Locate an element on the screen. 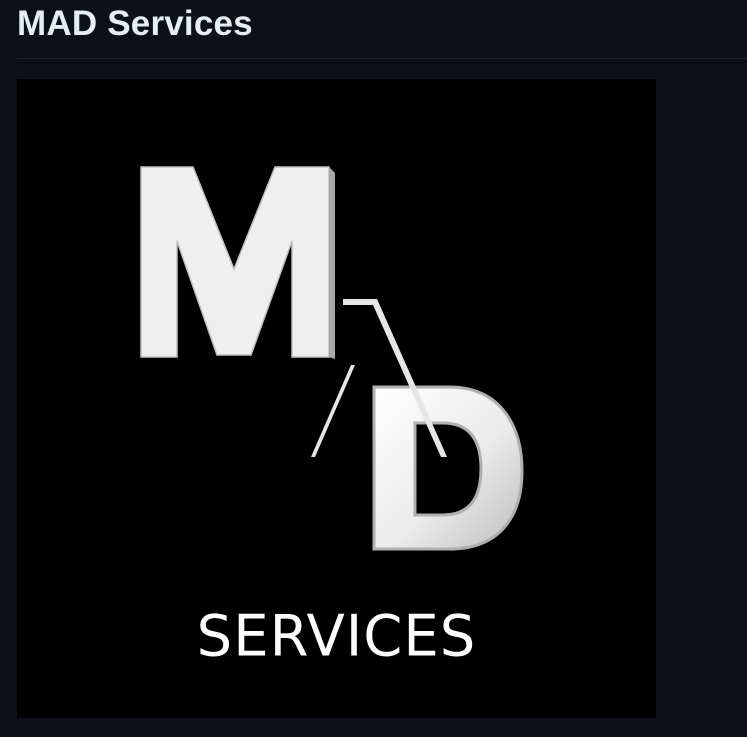 Image resolution: width=747 pixels, height=737 pixels. logo-caption: SERVICES is located at coordinates (336, 636).